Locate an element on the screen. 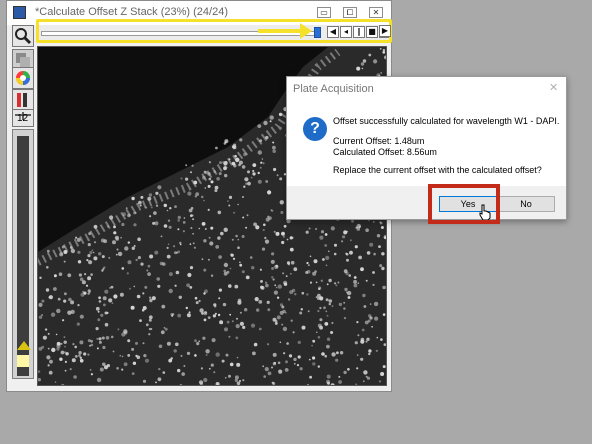 The image size is (592, 444). maximize-button: ⧠ is located at coordinates (350, 12).